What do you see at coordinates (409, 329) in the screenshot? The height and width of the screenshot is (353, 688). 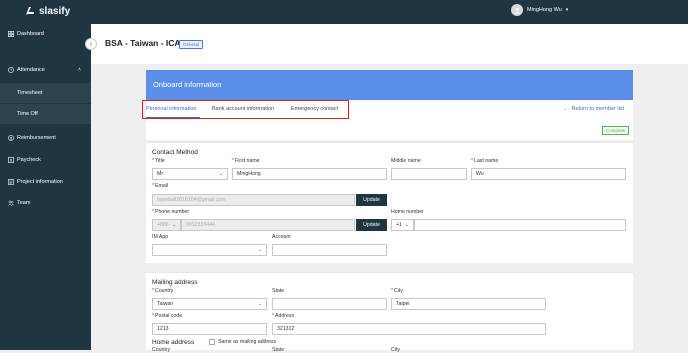 I see `address-field: 321312` at bounding box center [409, 329].